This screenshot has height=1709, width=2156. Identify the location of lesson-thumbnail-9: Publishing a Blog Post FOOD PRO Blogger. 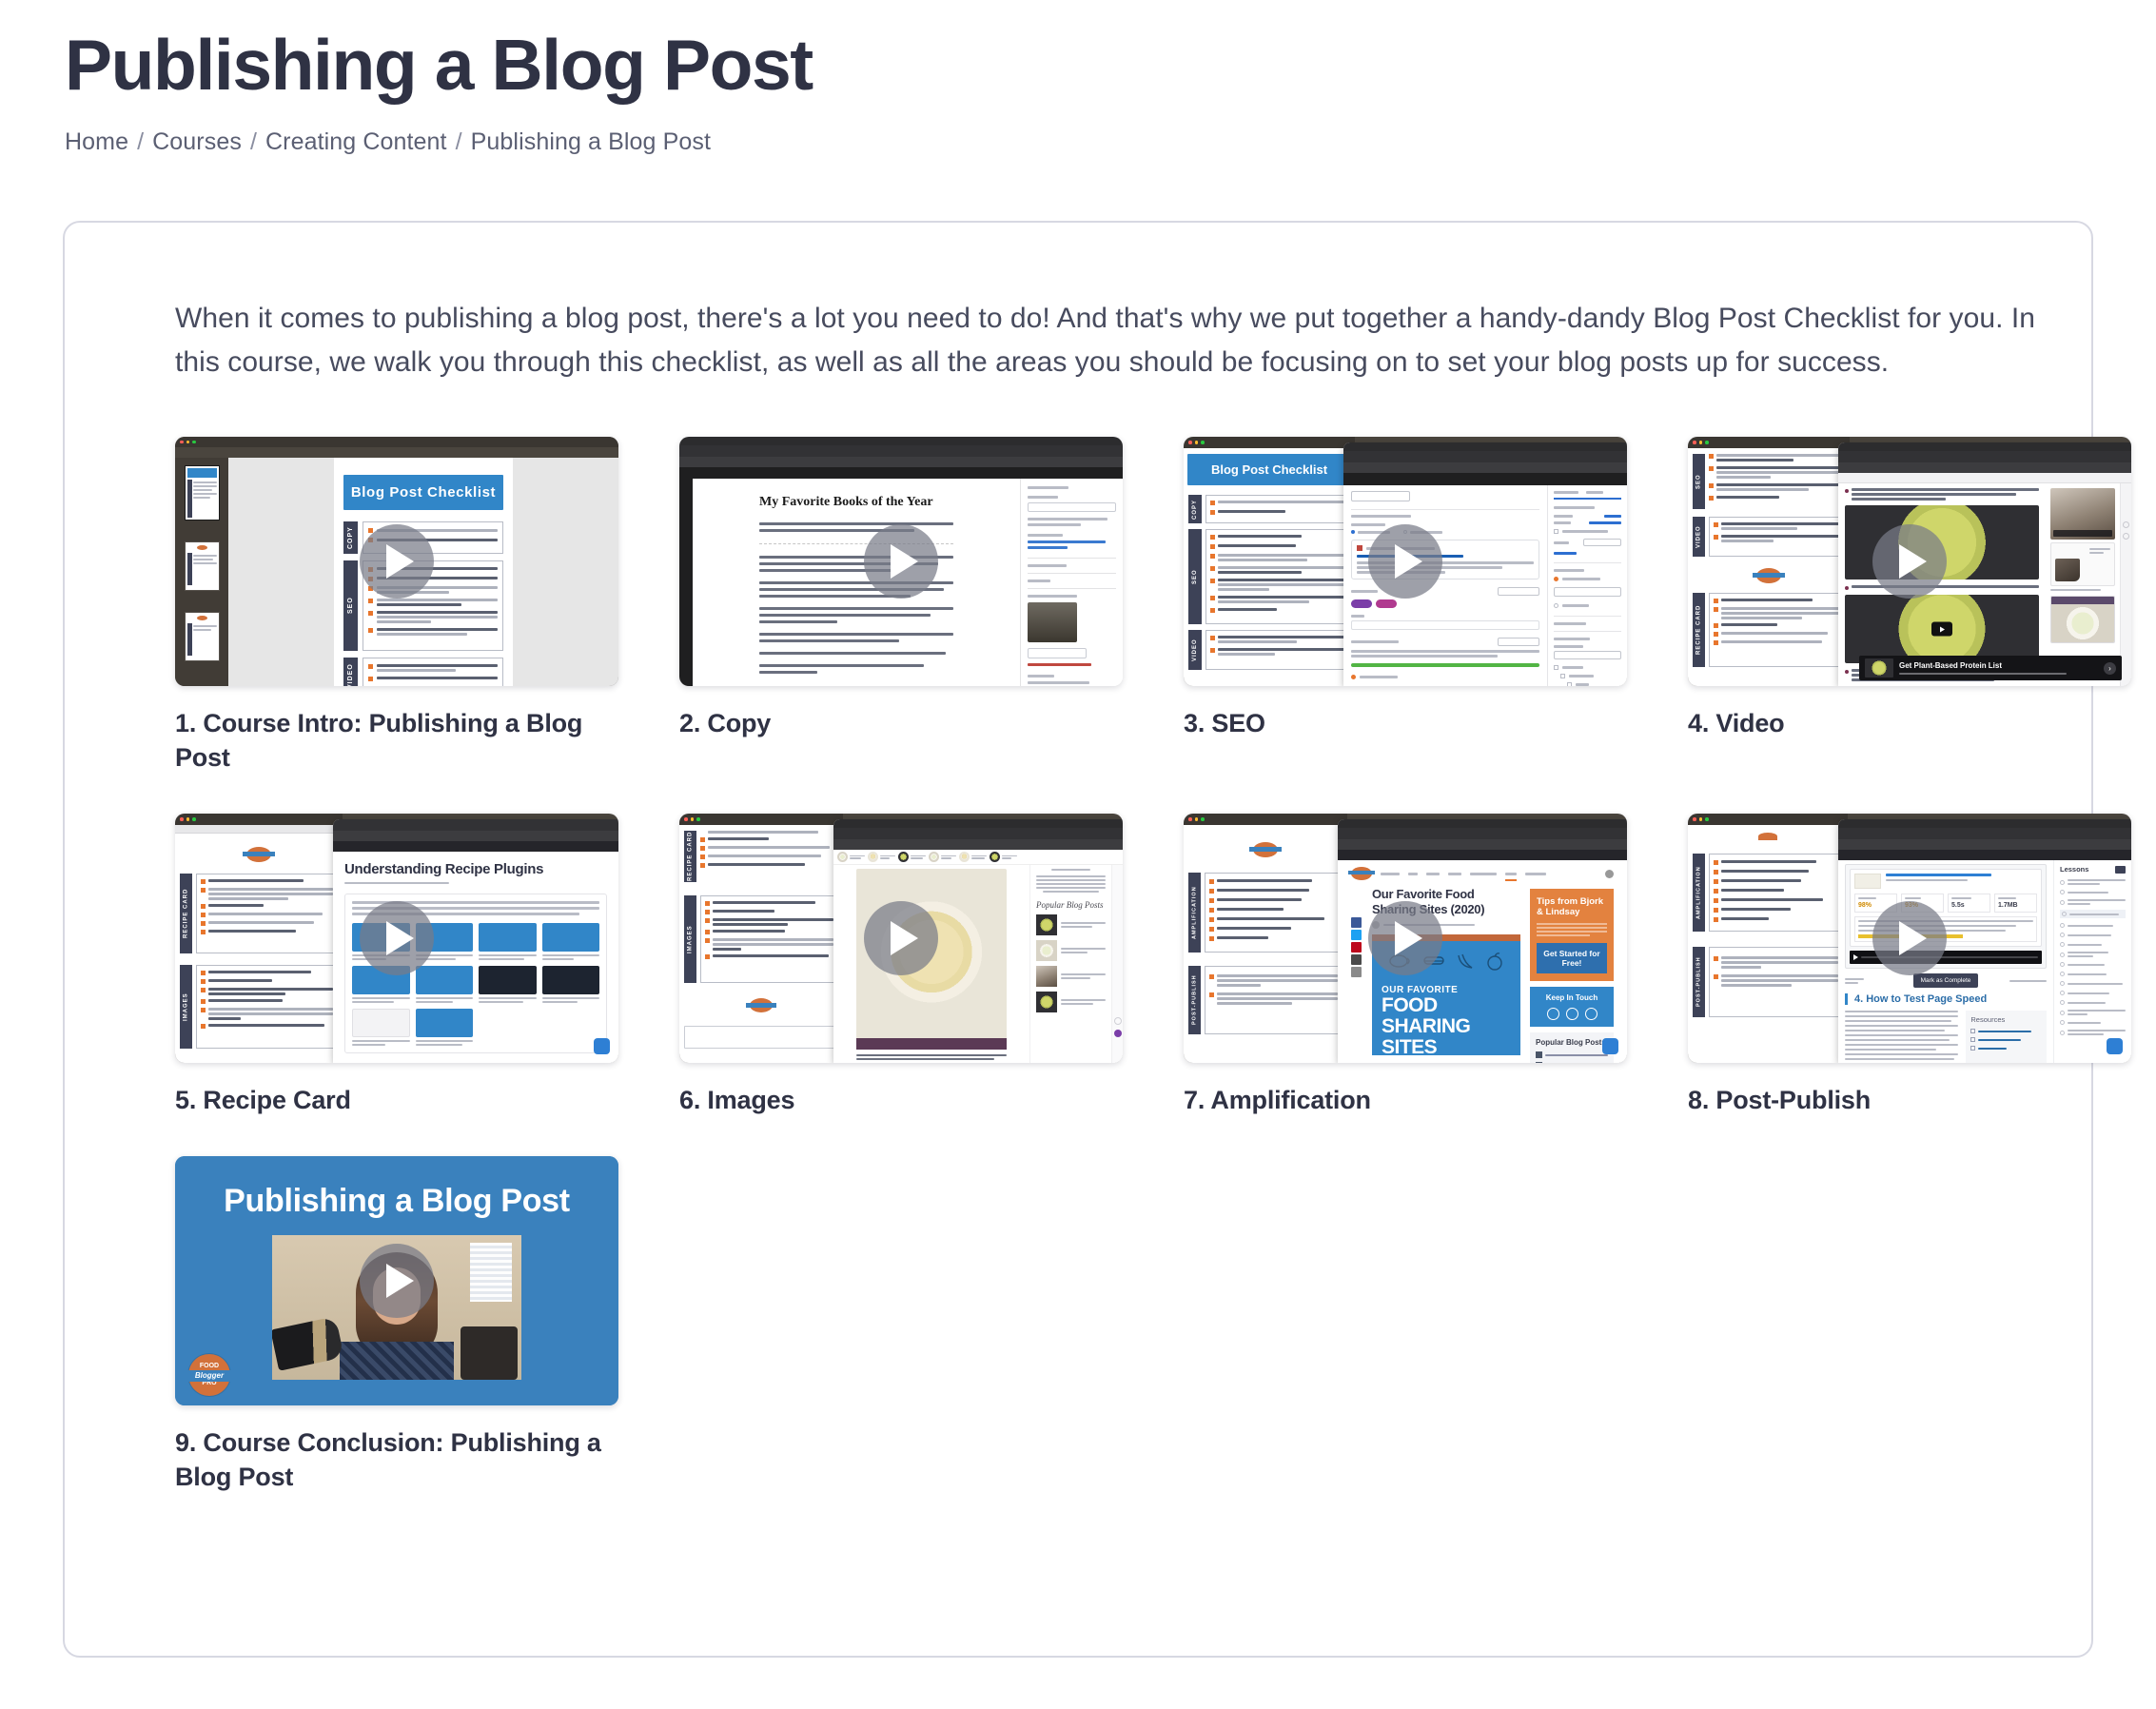
(396, 1280).